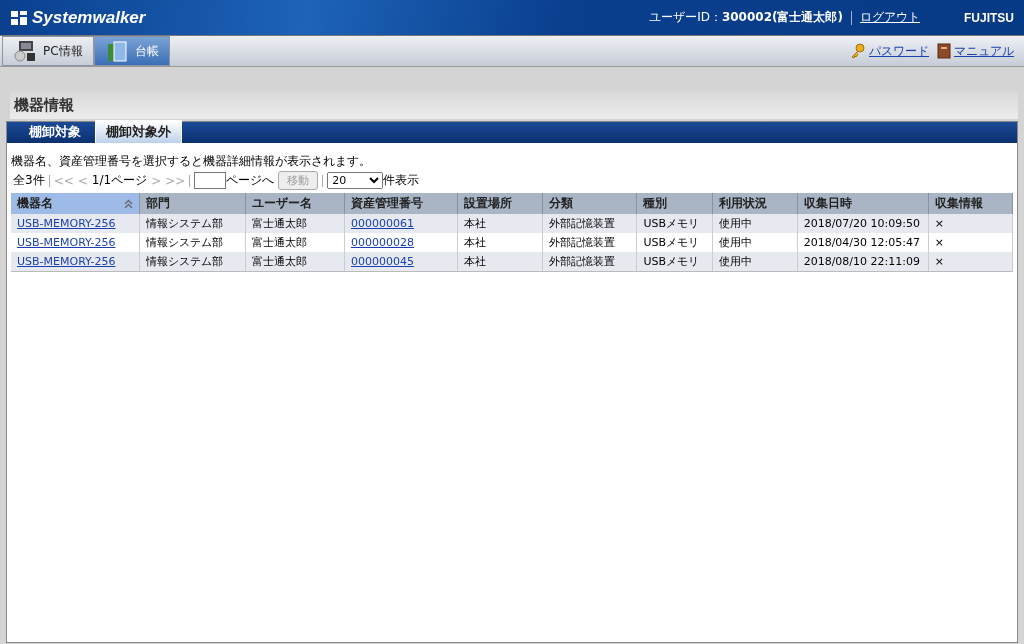 The image size is (1024, 644). I want to click on column-header: 資産管理番号, so click(401, 203).